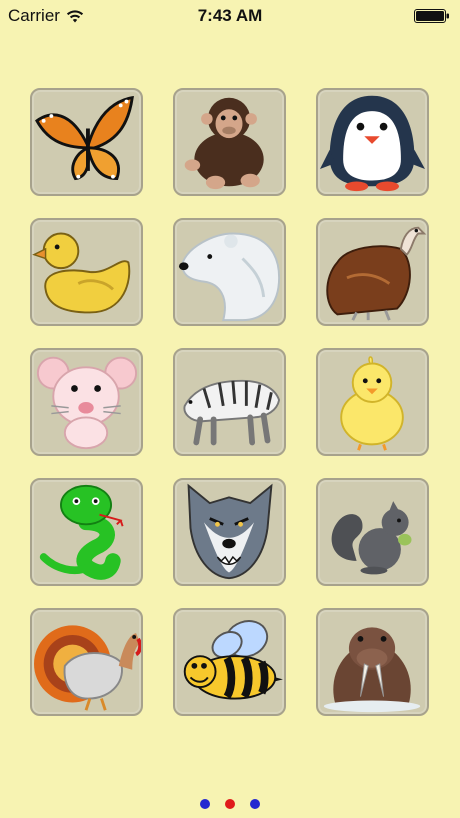 The height and width of the screenshot is (818, 460). Describe the element at coordinates (232, 412) in the screenshot. I see `white-tiger-icon` at that location.